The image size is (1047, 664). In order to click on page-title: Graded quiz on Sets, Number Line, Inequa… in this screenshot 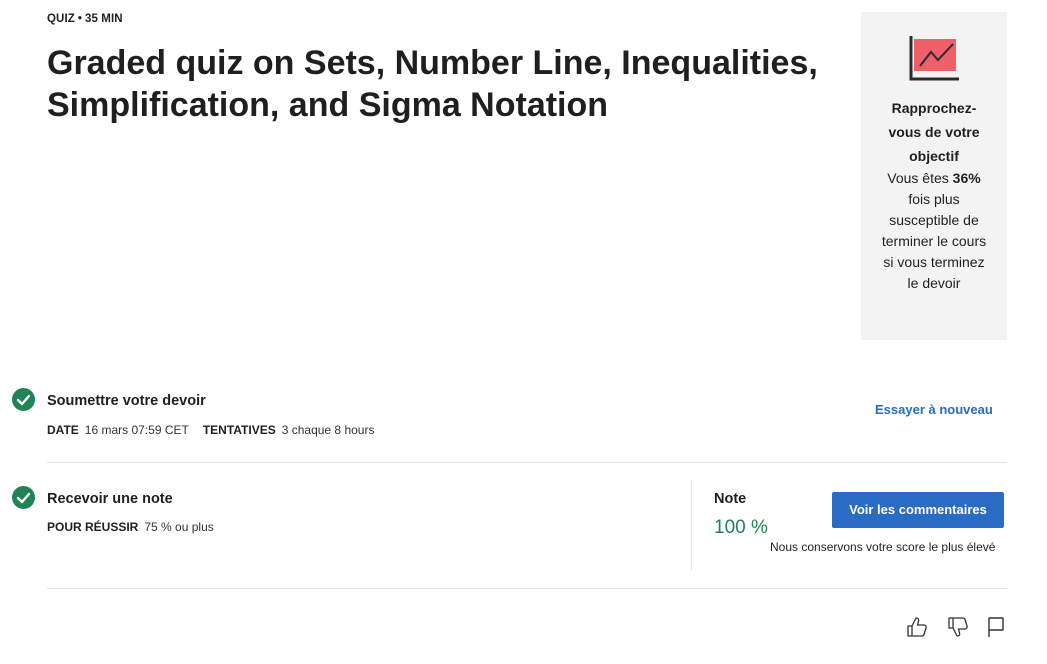, I will do `click(432, 84)`.